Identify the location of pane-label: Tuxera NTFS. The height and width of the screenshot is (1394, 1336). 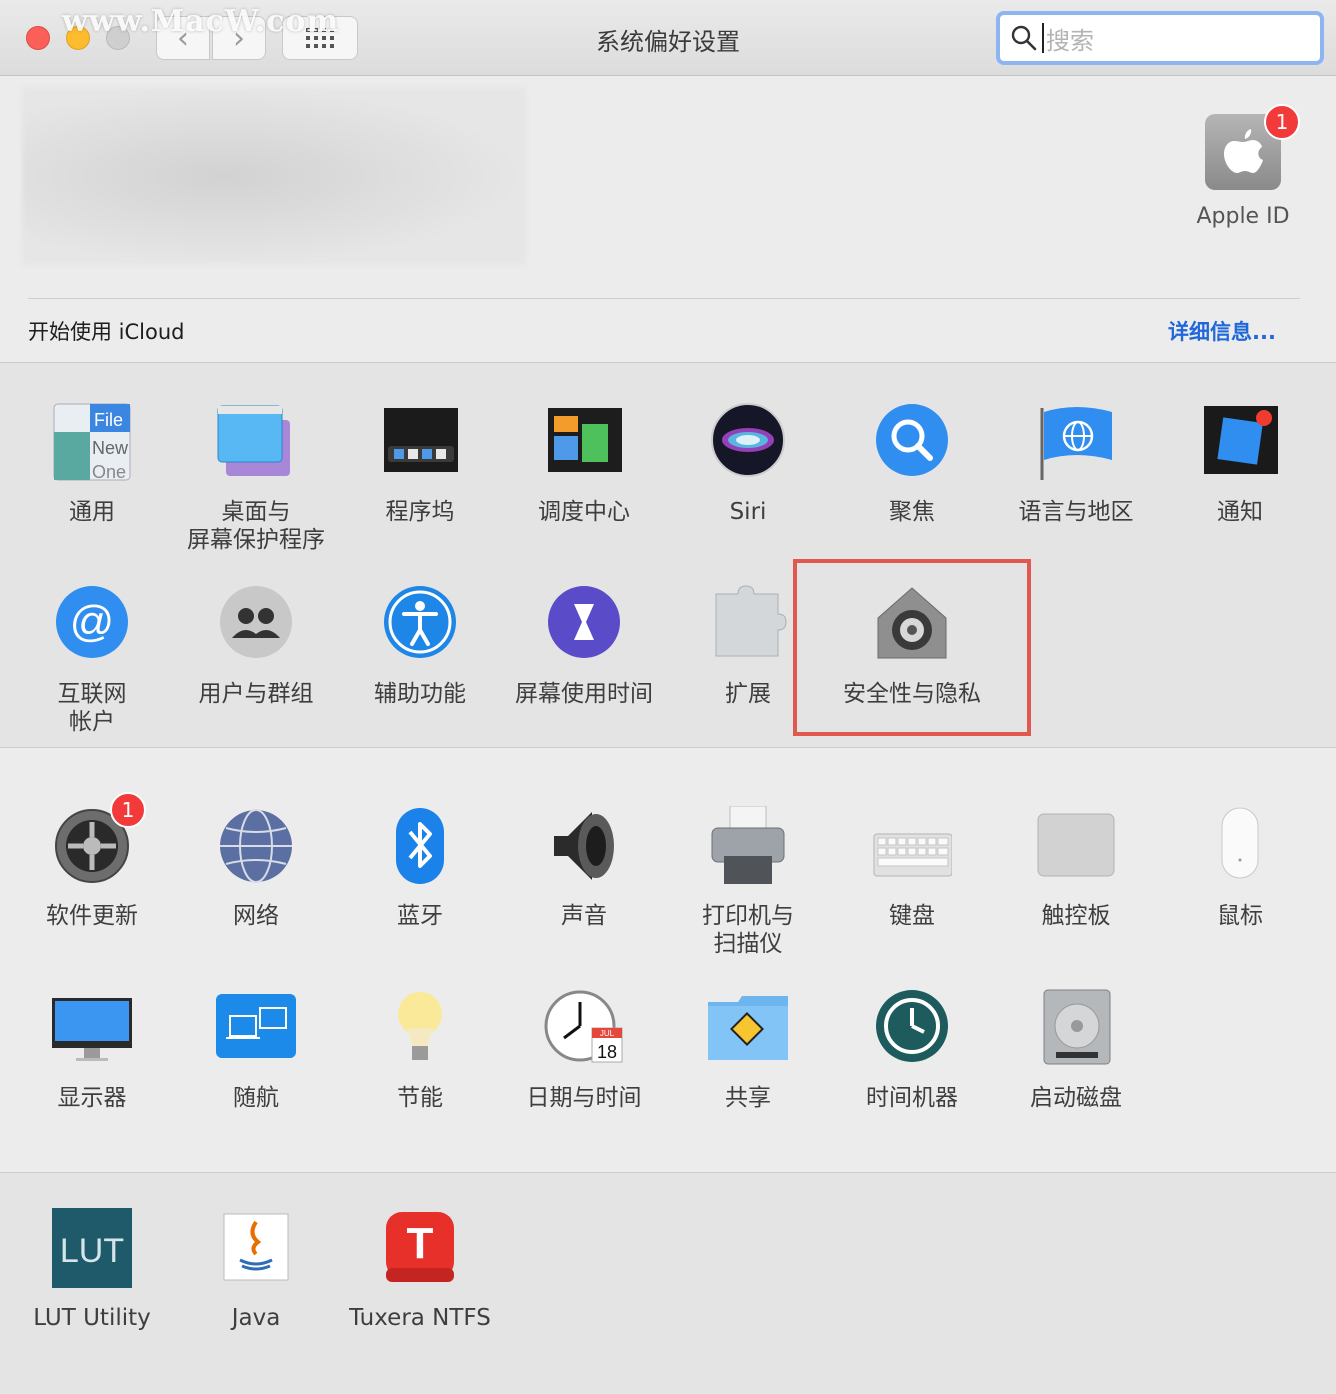
(420, 1318).